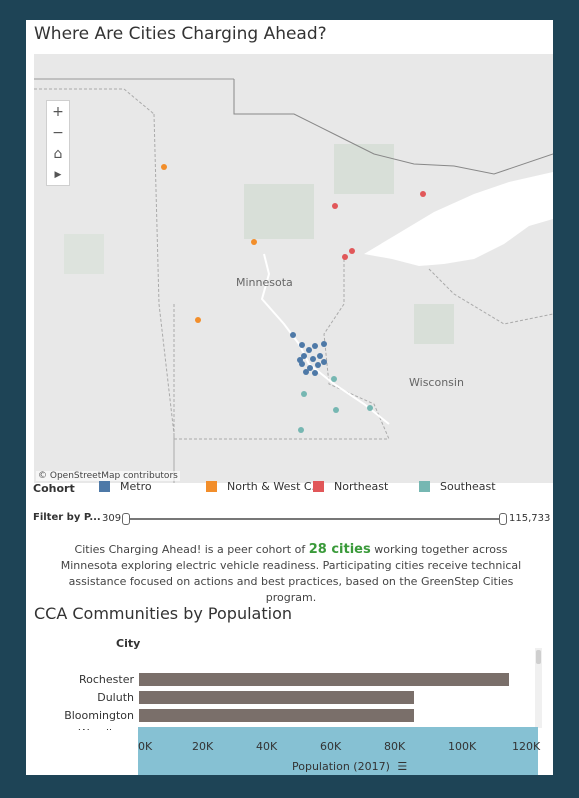 This screenshot has height=798, width=579. I want to click on filter-slider-track, so click(314, 519).